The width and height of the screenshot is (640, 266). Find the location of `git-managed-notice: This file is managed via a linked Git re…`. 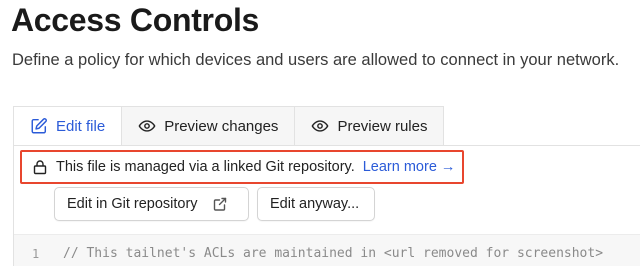

git-managed-notice: This file is managed via a linked Git re… is located at coordinates (242, 167).